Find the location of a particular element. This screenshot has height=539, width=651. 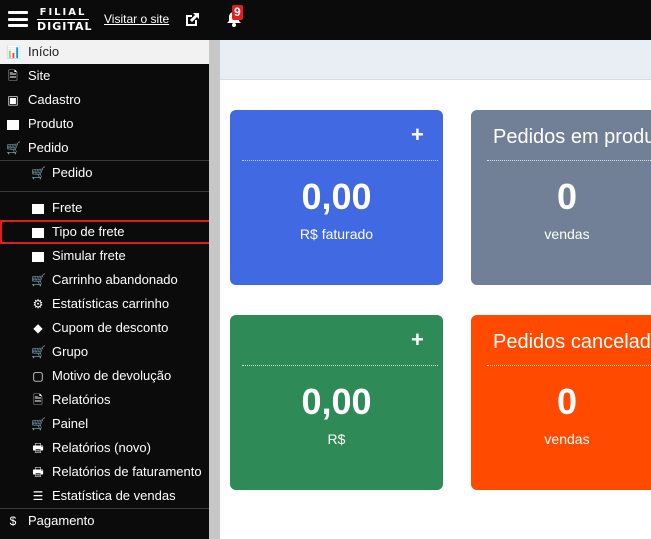

submenu-item-grupo: 🛒 Grupo is located at coordinates (104, 352).